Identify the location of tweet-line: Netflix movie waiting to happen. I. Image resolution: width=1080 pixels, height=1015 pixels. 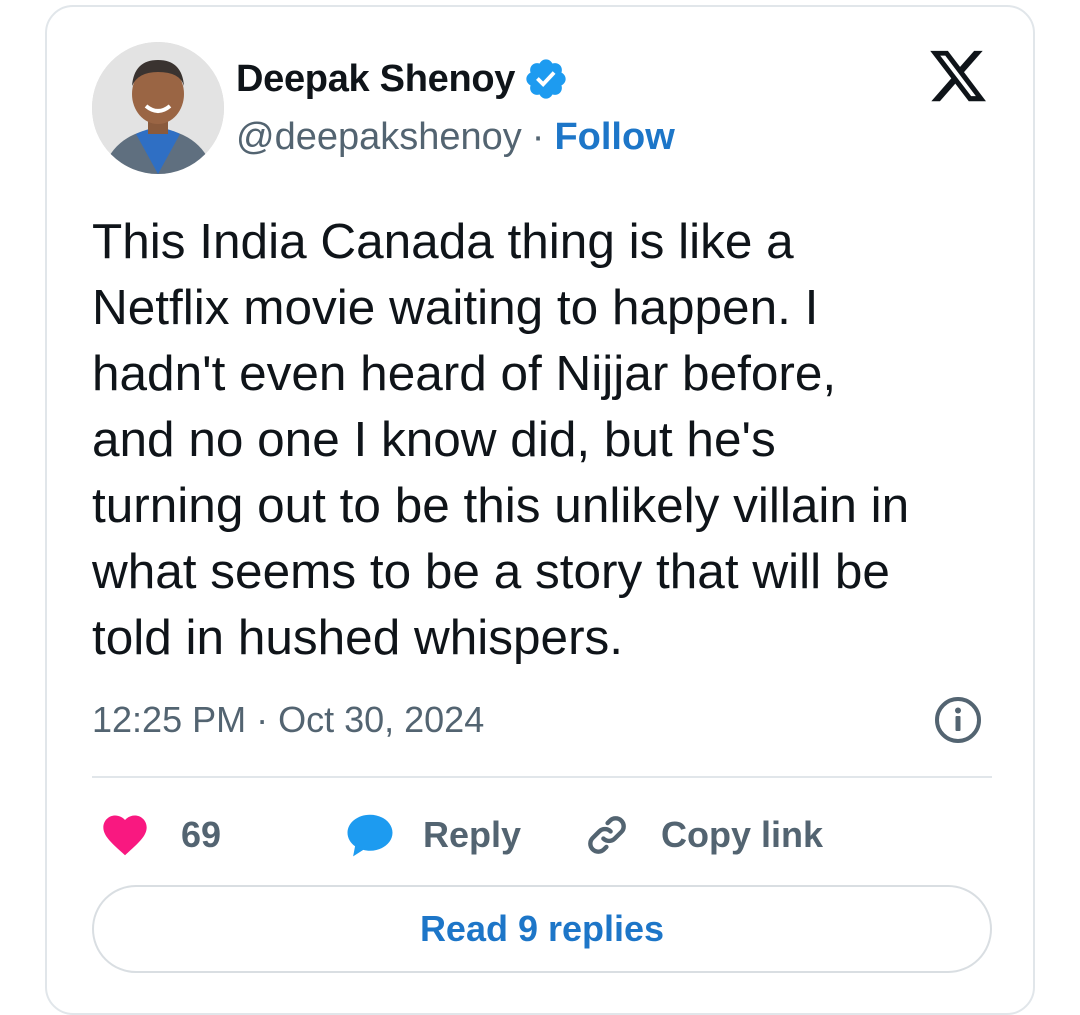
(455, 307).